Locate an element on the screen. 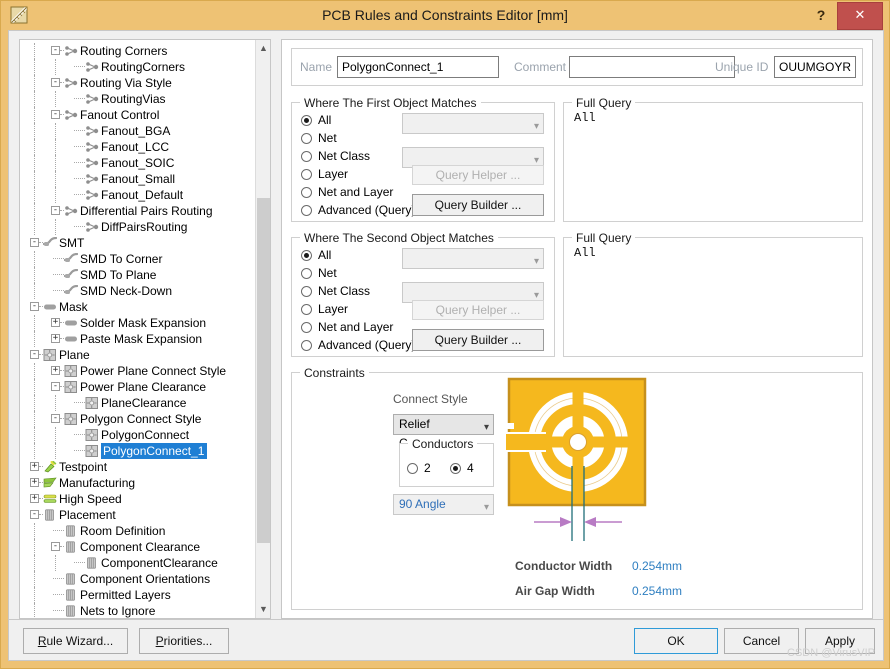 Image resolution: width=890 pixels, height=669 pixels. tree-item: RoutingVias is located at coordinates (138, 99).